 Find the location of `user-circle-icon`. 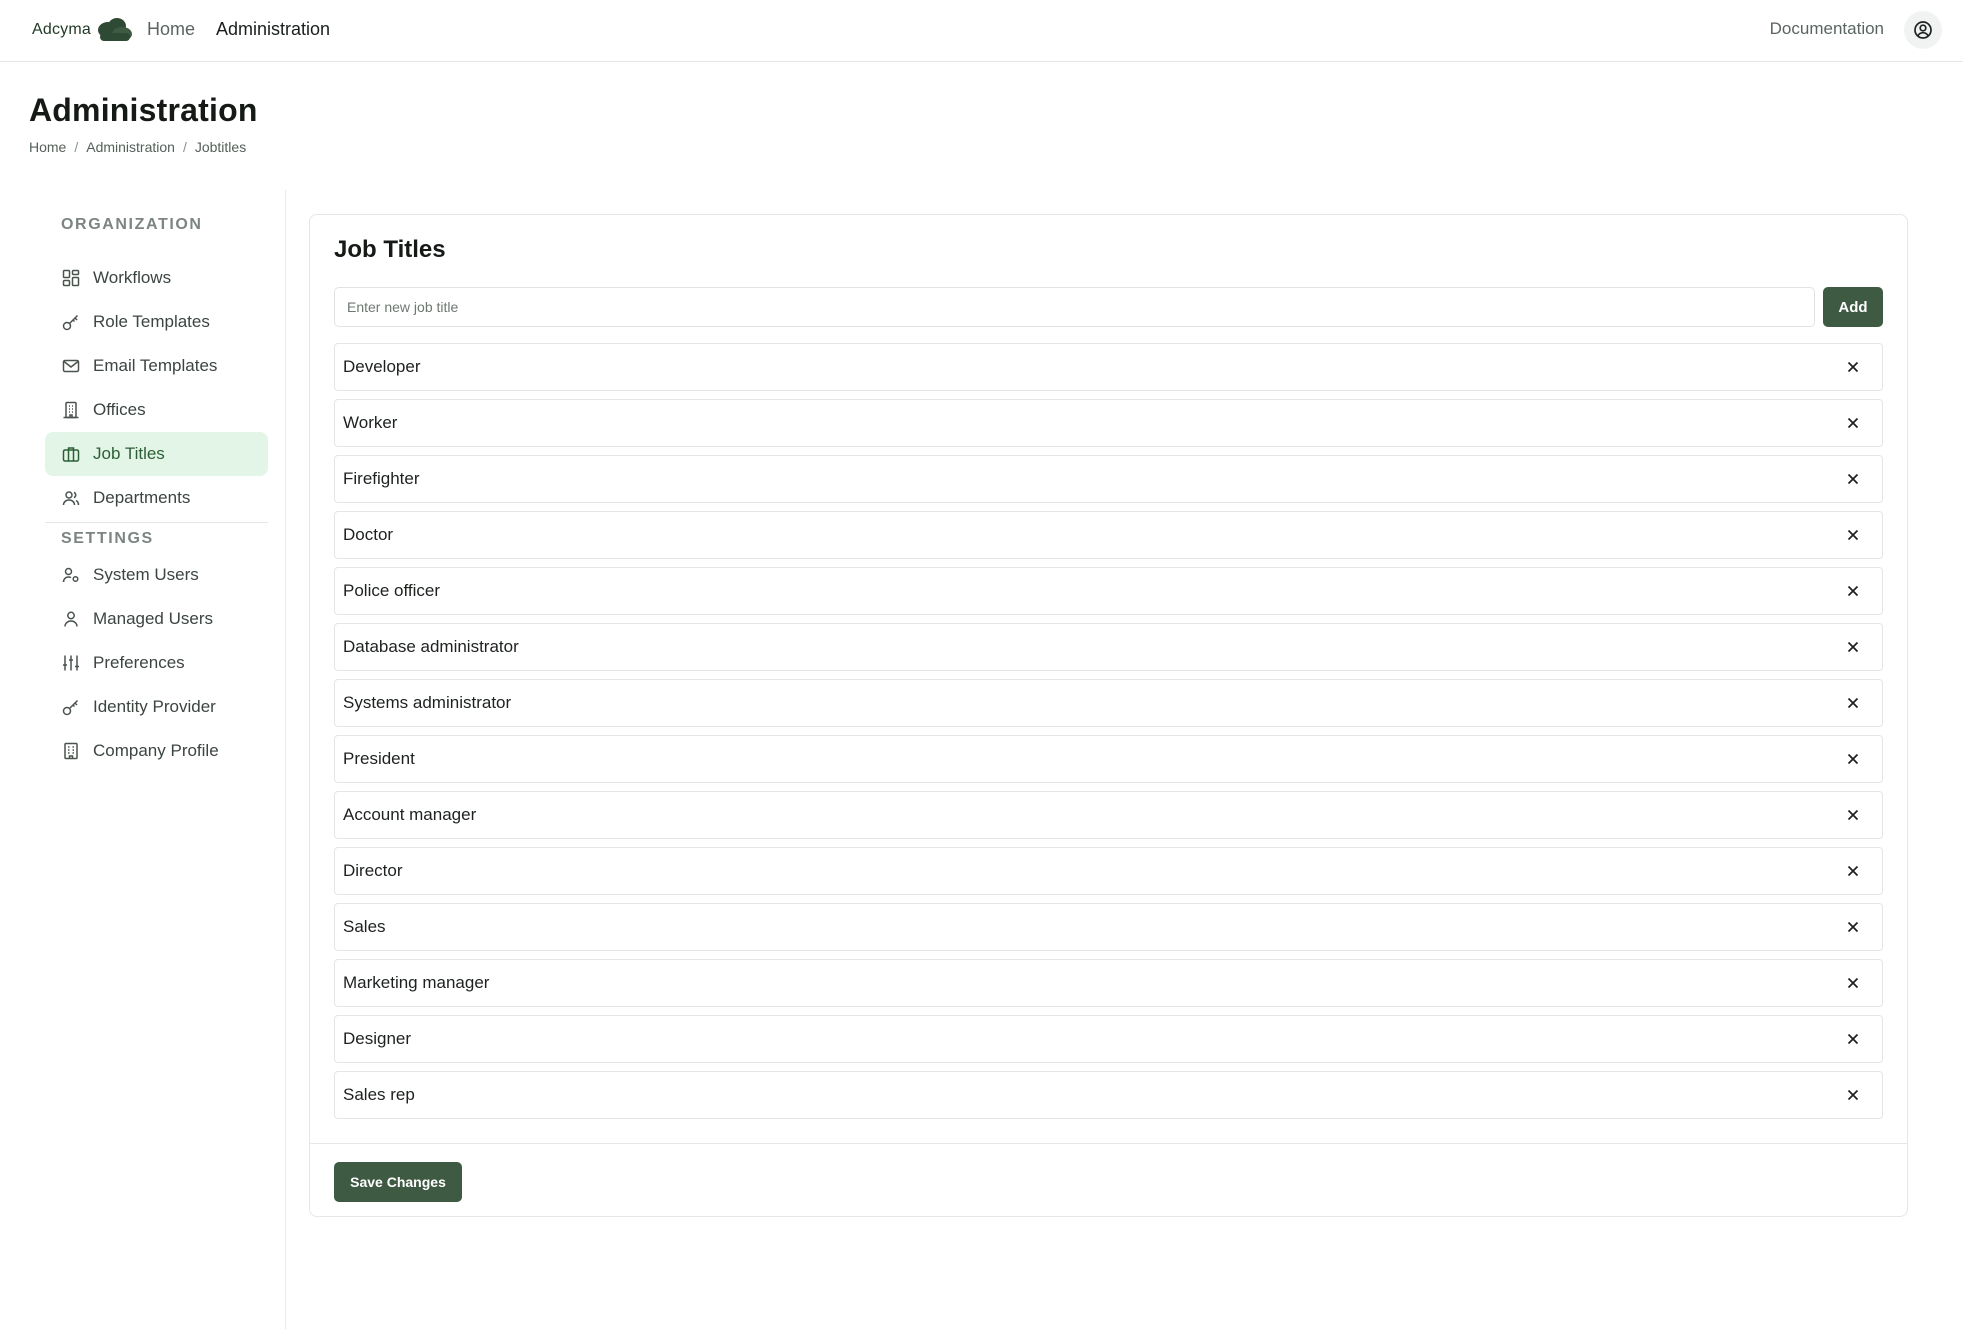

user-circle-icon is located at coordinates (1923, 30).